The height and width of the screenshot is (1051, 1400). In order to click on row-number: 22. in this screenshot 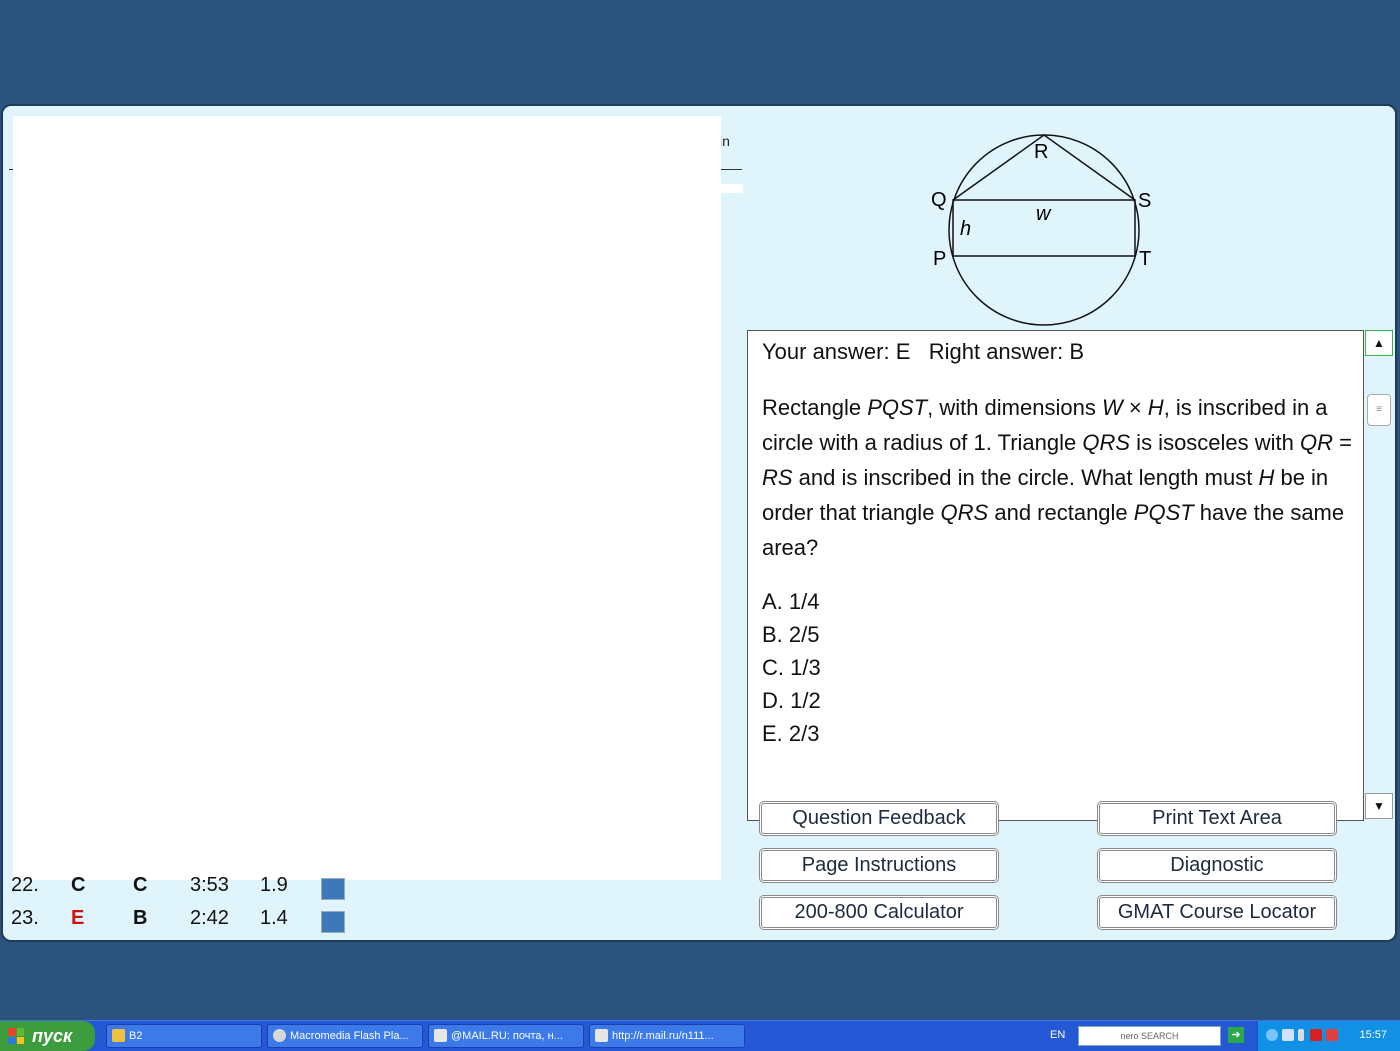, I will do `click(25, 885)`.